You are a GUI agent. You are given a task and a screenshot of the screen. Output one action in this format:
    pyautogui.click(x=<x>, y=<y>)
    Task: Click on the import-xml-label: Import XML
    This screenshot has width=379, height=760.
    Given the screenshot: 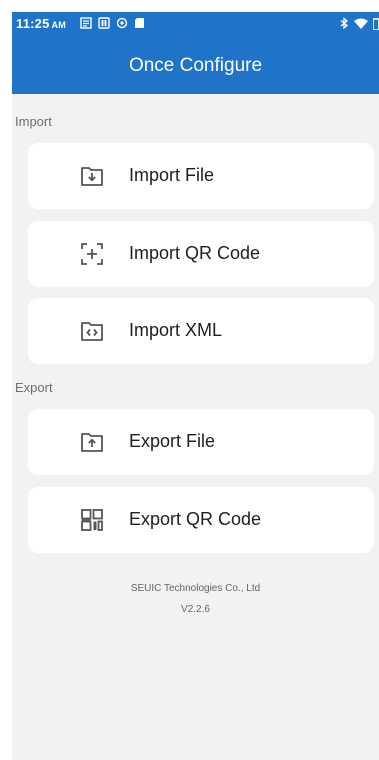 What is the action you would take?
    pyautogui.click(x=176, y=330)
    